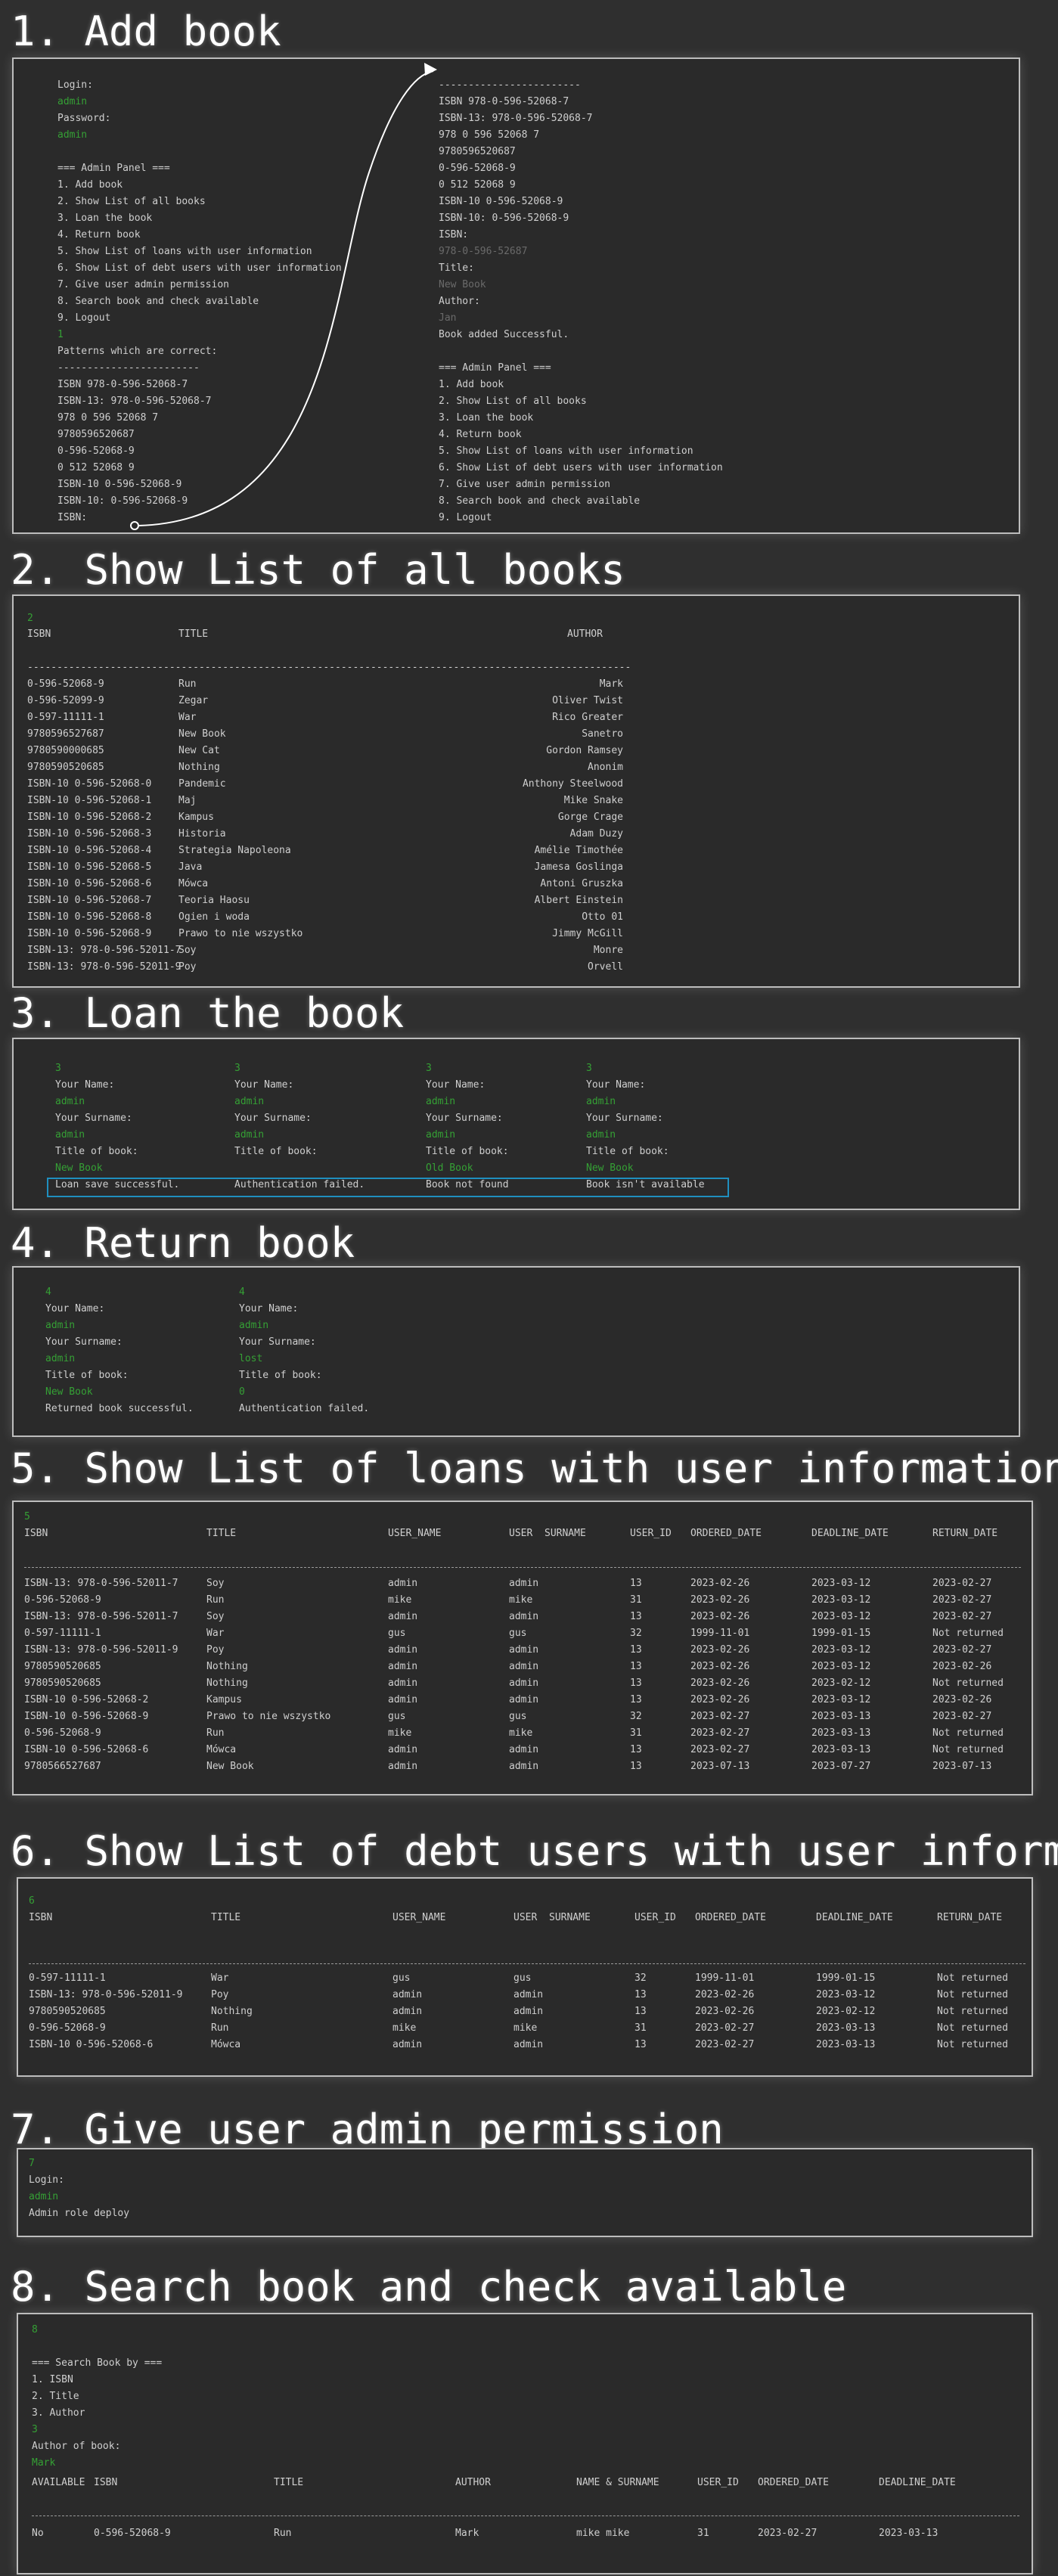 The width and height of the screenshot is (1058, 2576). Describe the element at coordinates (655, 1917) in the screenshot. I see `header-user-id: USER_ID` at that location.